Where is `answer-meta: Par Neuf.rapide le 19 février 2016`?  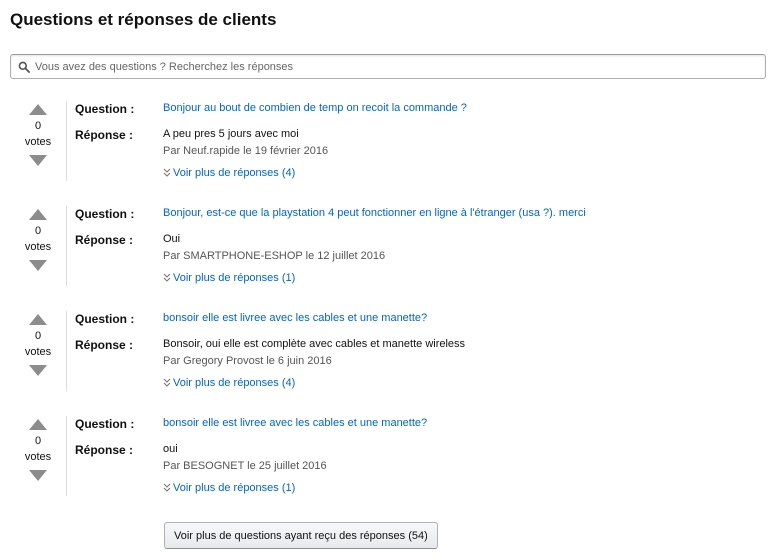 answer-meta: Par Neuf.rapide le 19 février 2016 is located at coordinates (246, 151).